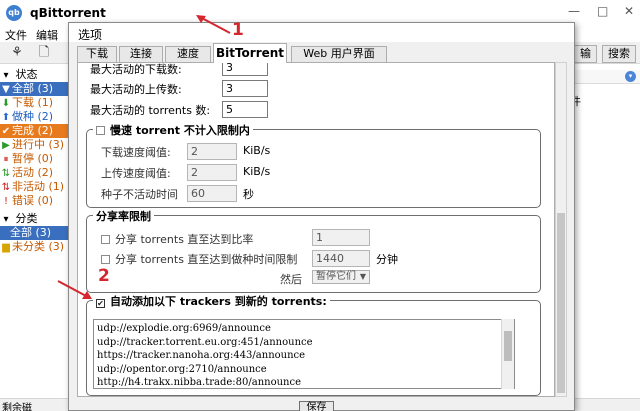 The image size is (640, 411). What do you see at coordinates (104, 276) in the screenshot?
I see `annotation-number-two: 2` at bounding box center [104, 276].